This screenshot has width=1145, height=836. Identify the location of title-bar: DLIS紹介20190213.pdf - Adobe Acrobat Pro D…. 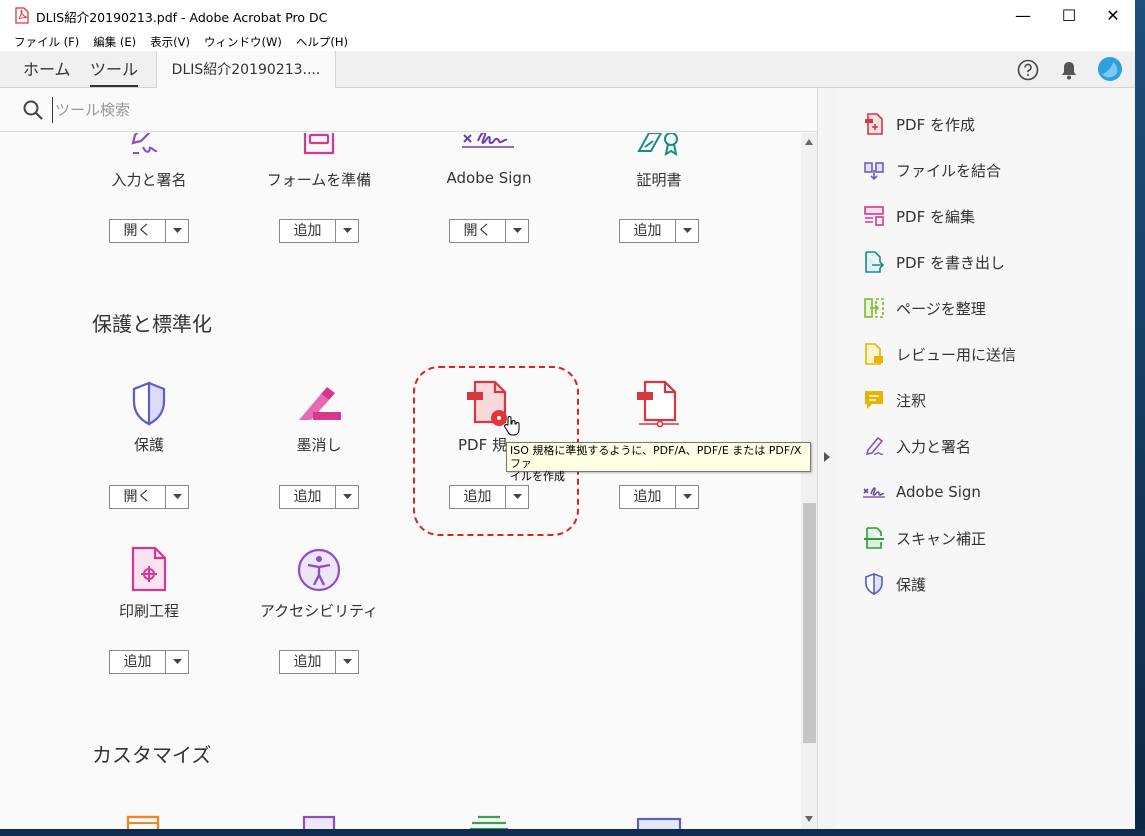
(567, 15).